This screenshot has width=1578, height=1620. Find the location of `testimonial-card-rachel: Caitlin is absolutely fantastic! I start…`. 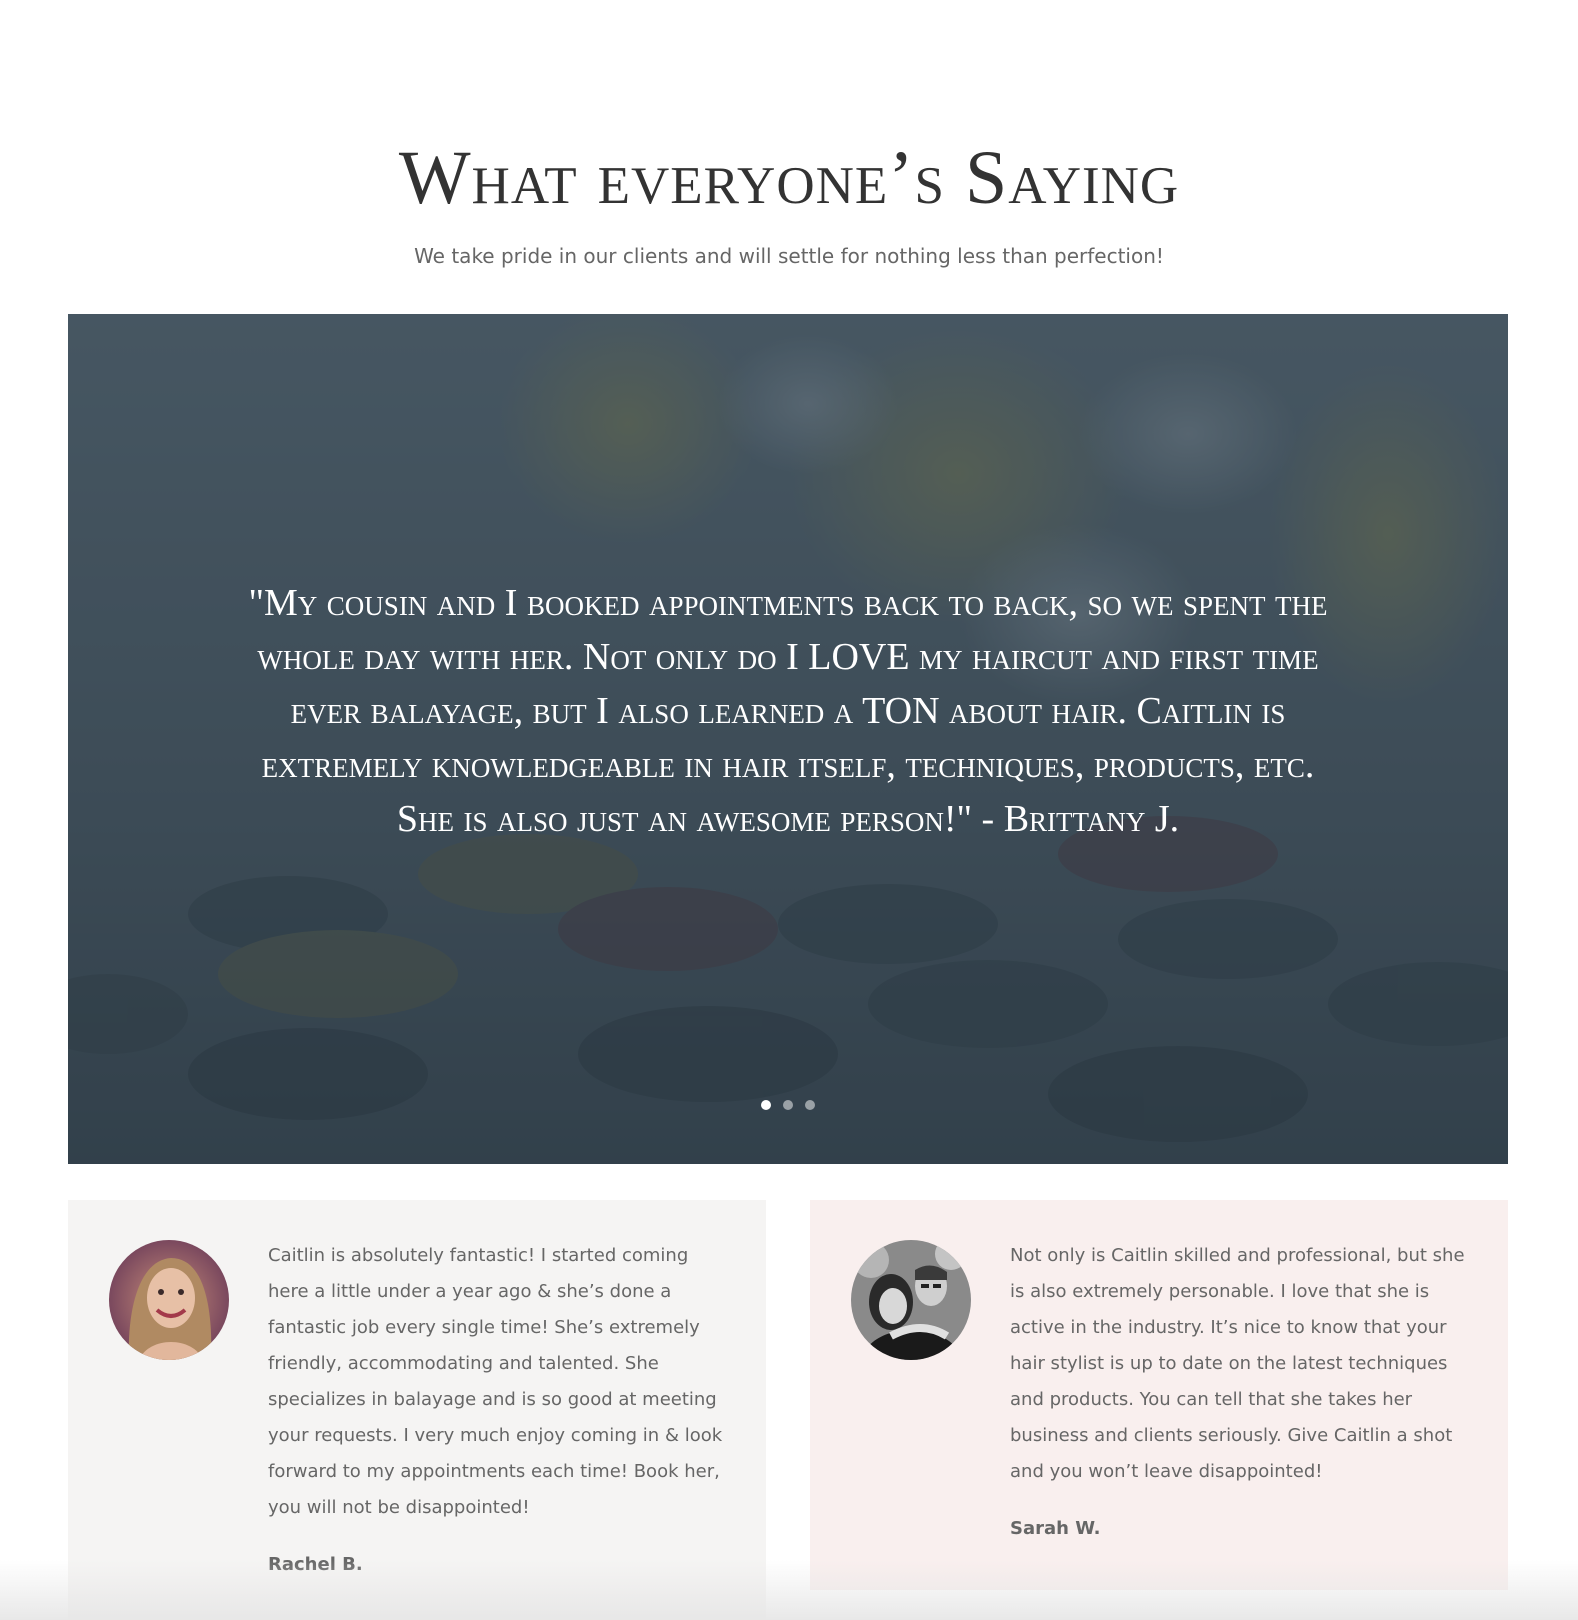

testimonial-card-rachel: Caitlin is absolutely fantastic! I start… is located at coordinates (417, 1410).